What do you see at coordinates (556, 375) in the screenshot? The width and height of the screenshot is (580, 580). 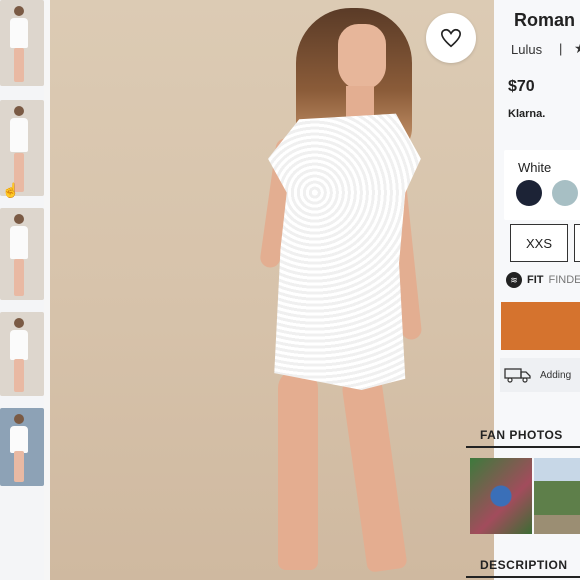 I see `shipping-text: Adding` at bounding box center [556, 375].